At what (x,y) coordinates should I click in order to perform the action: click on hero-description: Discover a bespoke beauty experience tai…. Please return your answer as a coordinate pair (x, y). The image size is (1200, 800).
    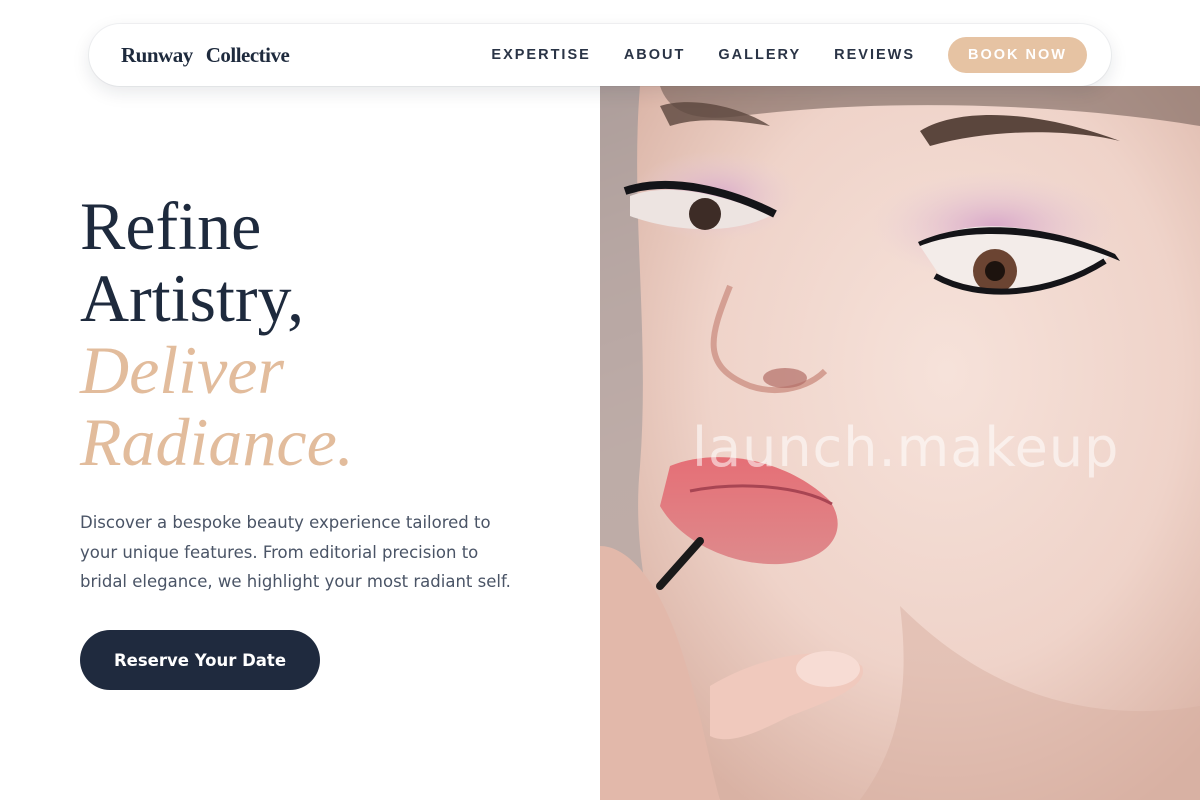
    Looking at the image, I should click on (295, 552).